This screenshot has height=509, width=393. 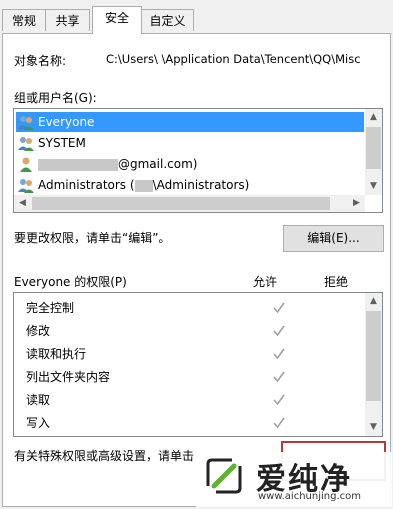 What do you see at coordinates (24, 20) in the screenshot?
I see `tab-general: 常规` at bounding box center [24, 20].